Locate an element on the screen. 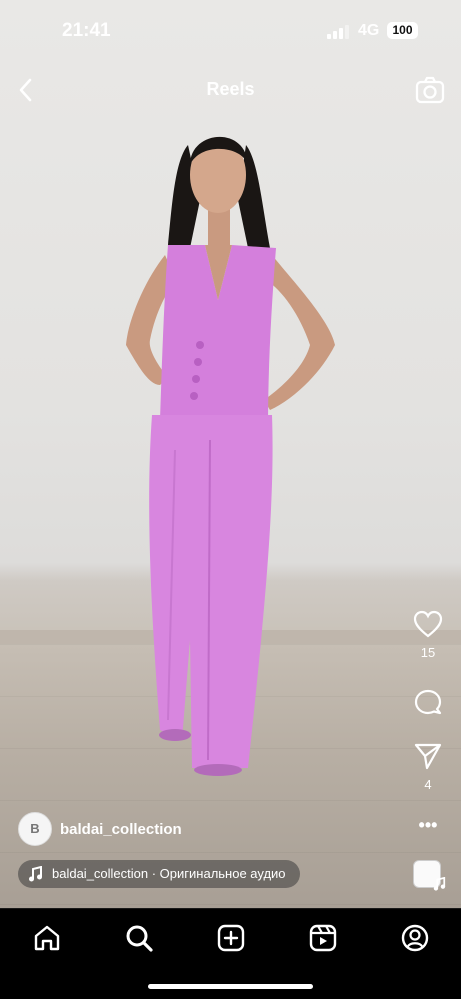 The height and width of the screenshot is (999, 461). audio-pill: baldai_collection · Оригинальное аудио is located at coordinates (159, 874).